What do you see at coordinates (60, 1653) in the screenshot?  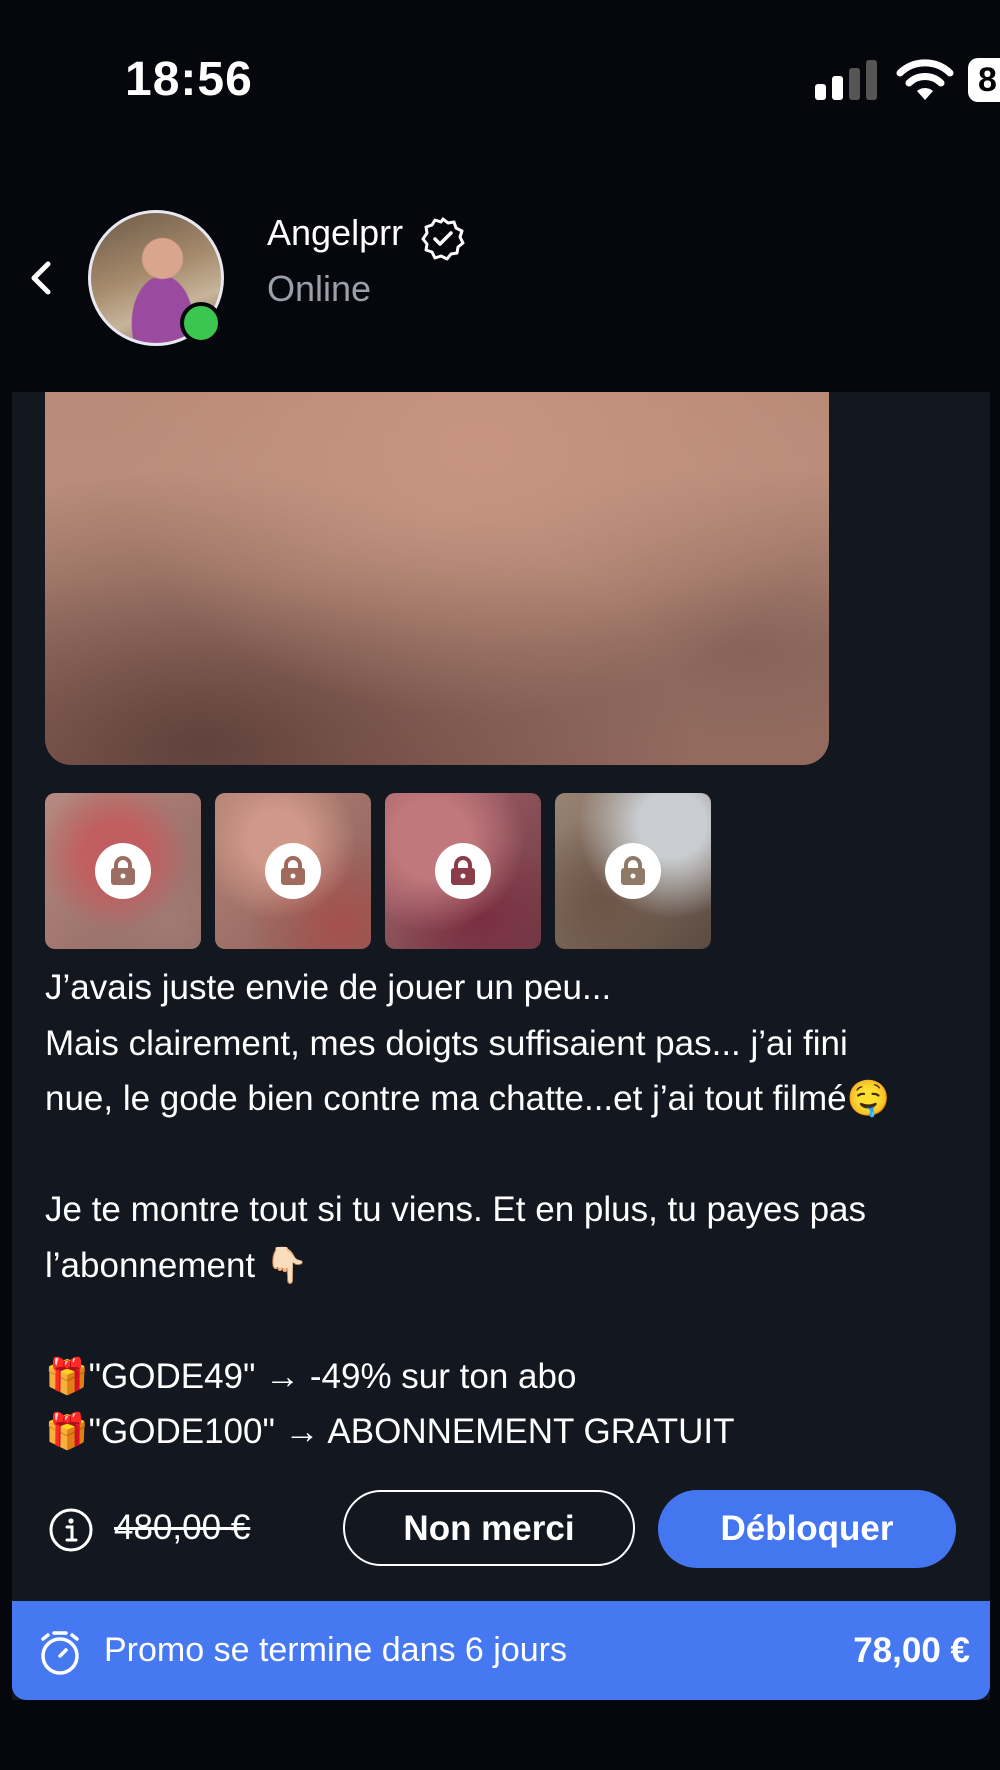 I see `stopwatch-icon` at bounding box center [60, 1653].